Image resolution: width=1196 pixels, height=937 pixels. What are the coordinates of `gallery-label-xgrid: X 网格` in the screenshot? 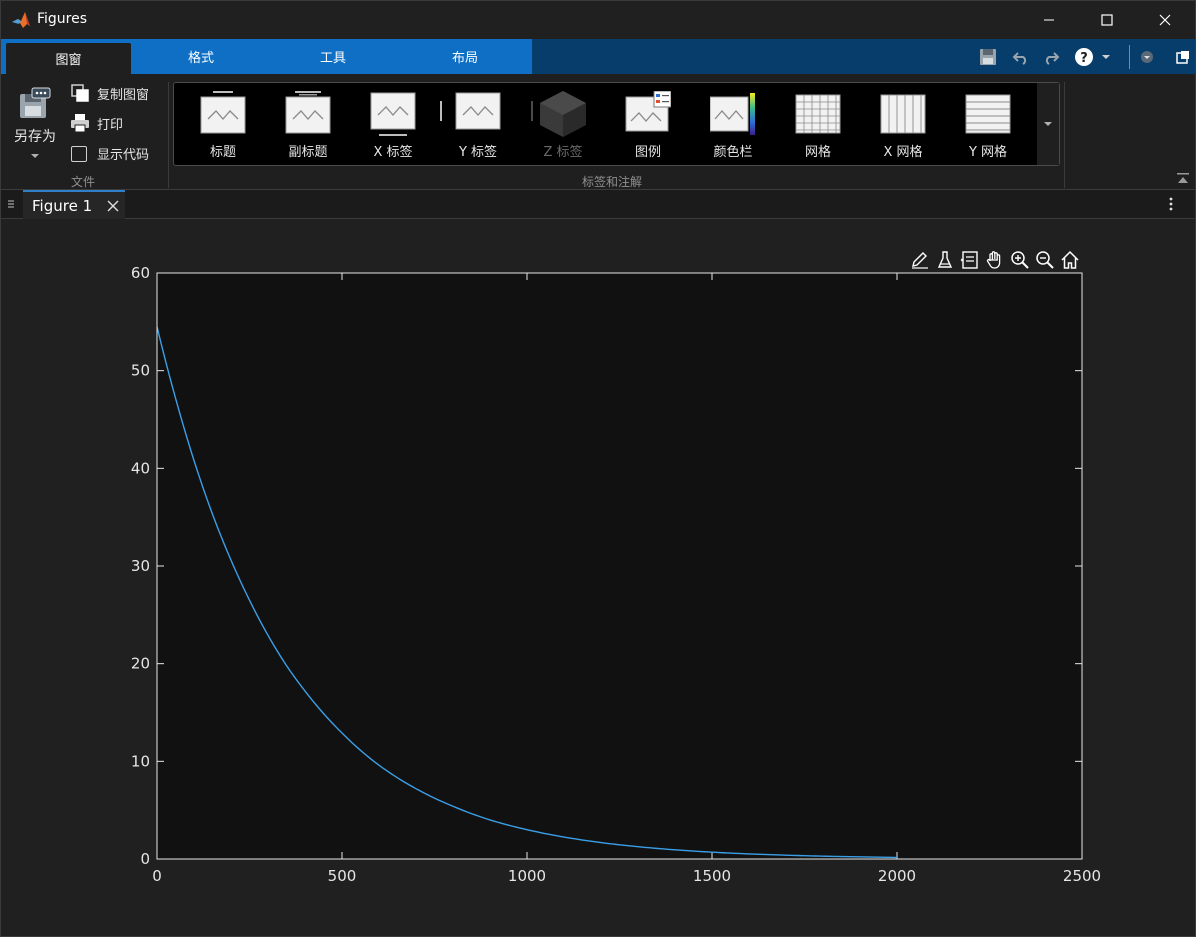 It's located at (903, 152).